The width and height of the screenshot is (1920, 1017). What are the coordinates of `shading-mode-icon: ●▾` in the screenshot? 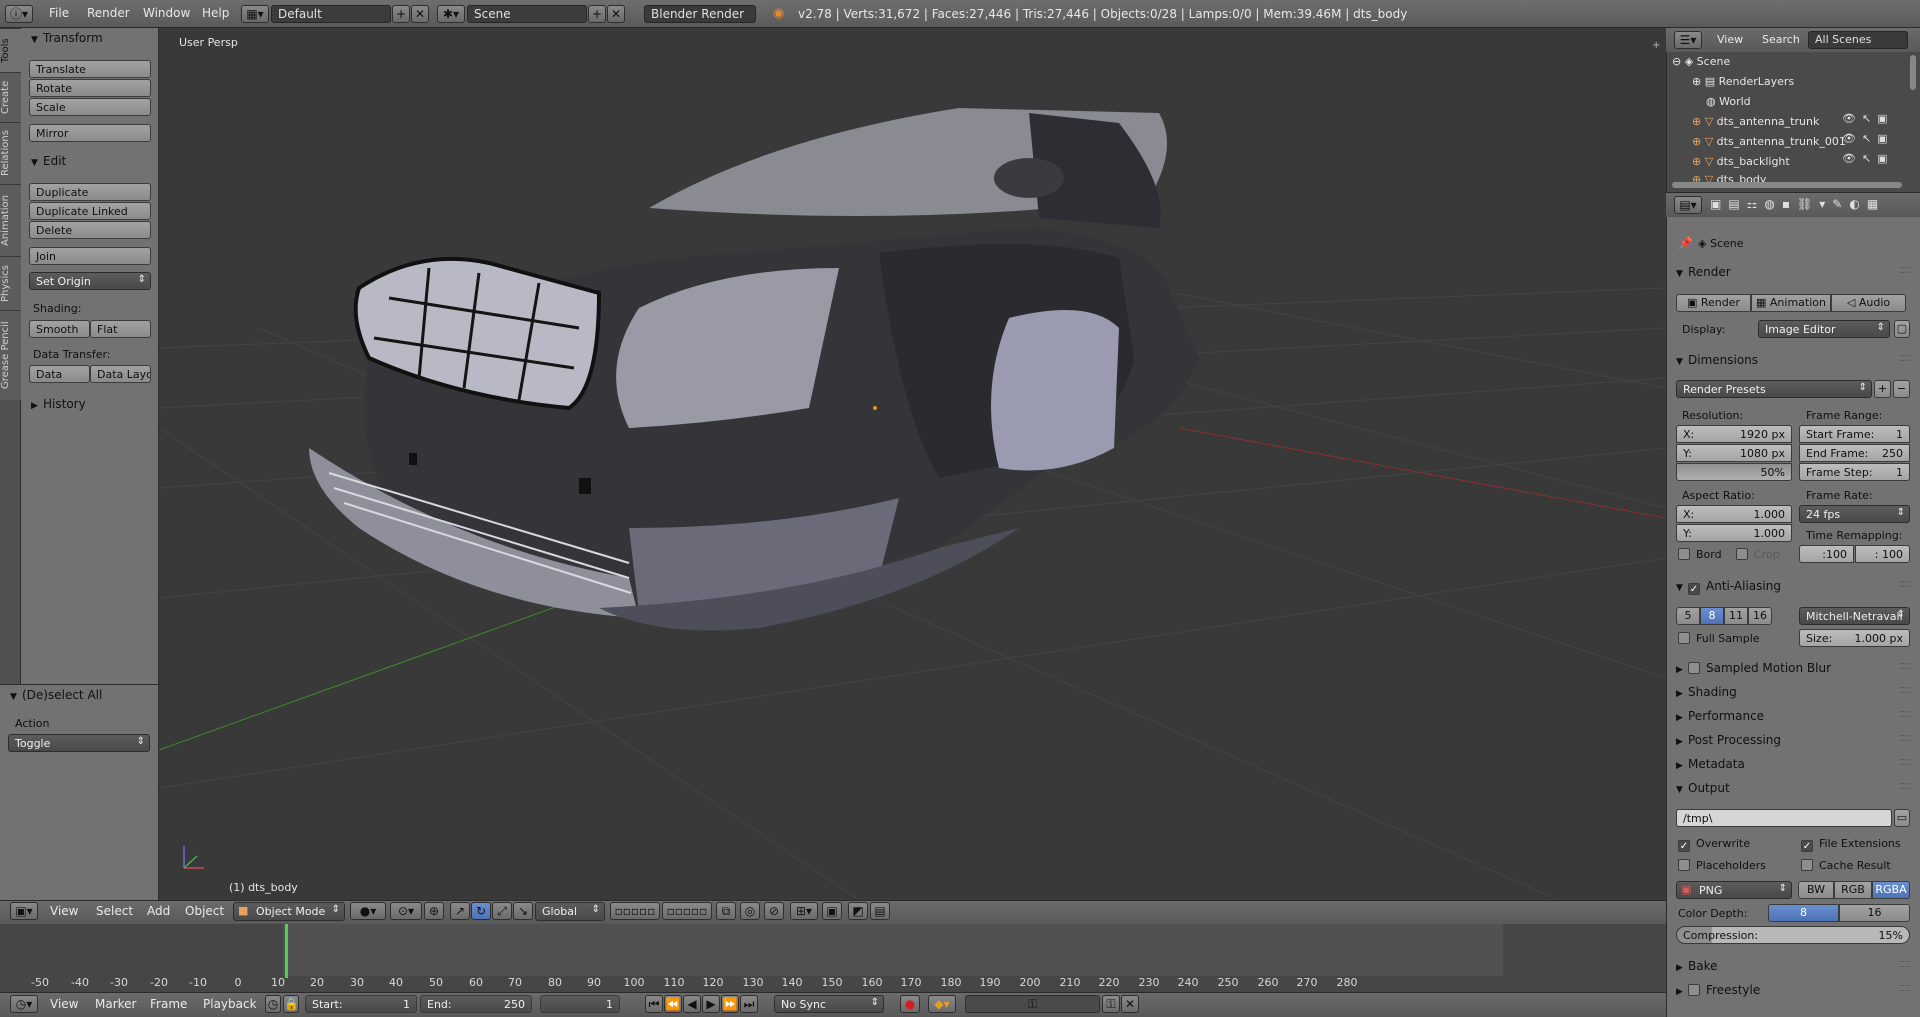 It's located at (368, 911).